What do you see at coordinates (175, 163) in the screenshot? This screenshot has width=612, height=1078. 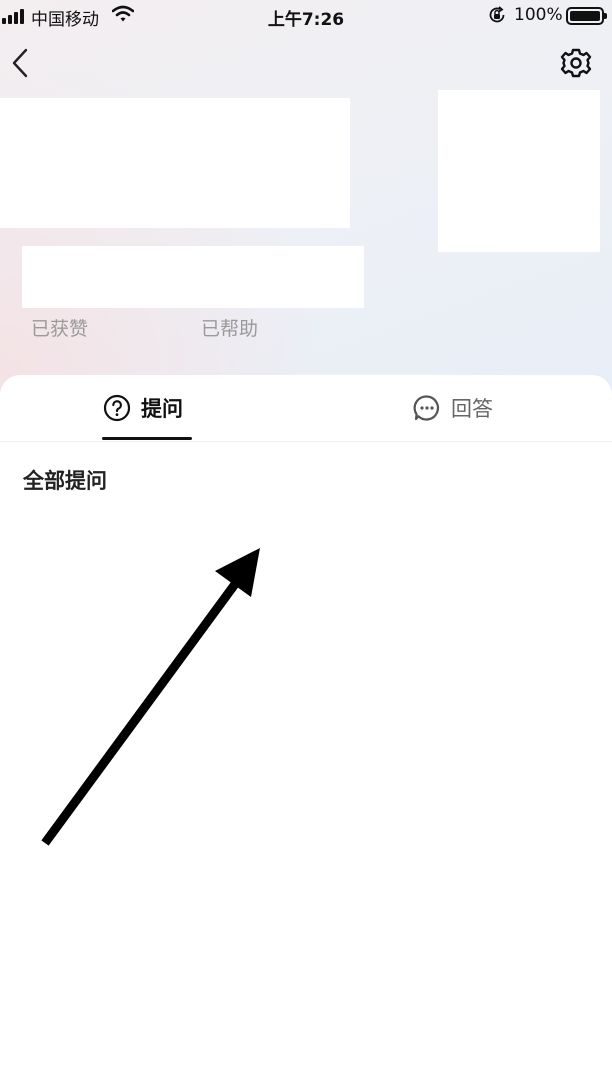 I see `profile-name-redacted` at bounding box center [175, 163].